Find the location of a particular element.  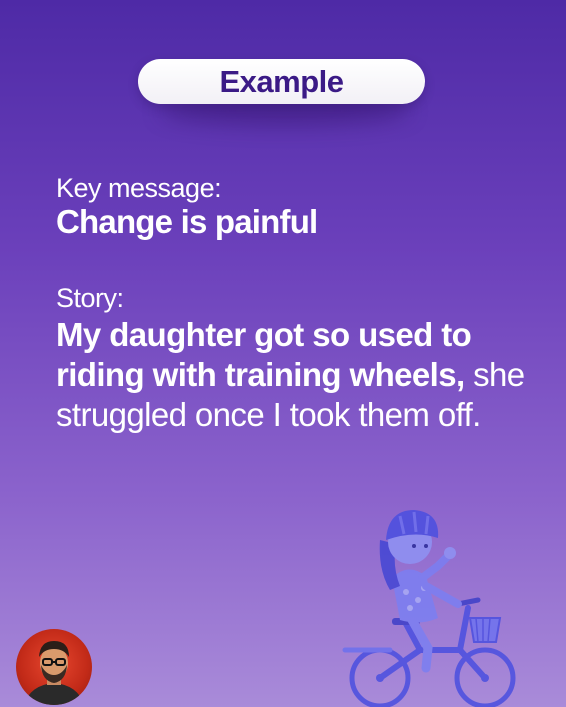

girl-on-bicycle-icon is located at coordinates (430, 603).